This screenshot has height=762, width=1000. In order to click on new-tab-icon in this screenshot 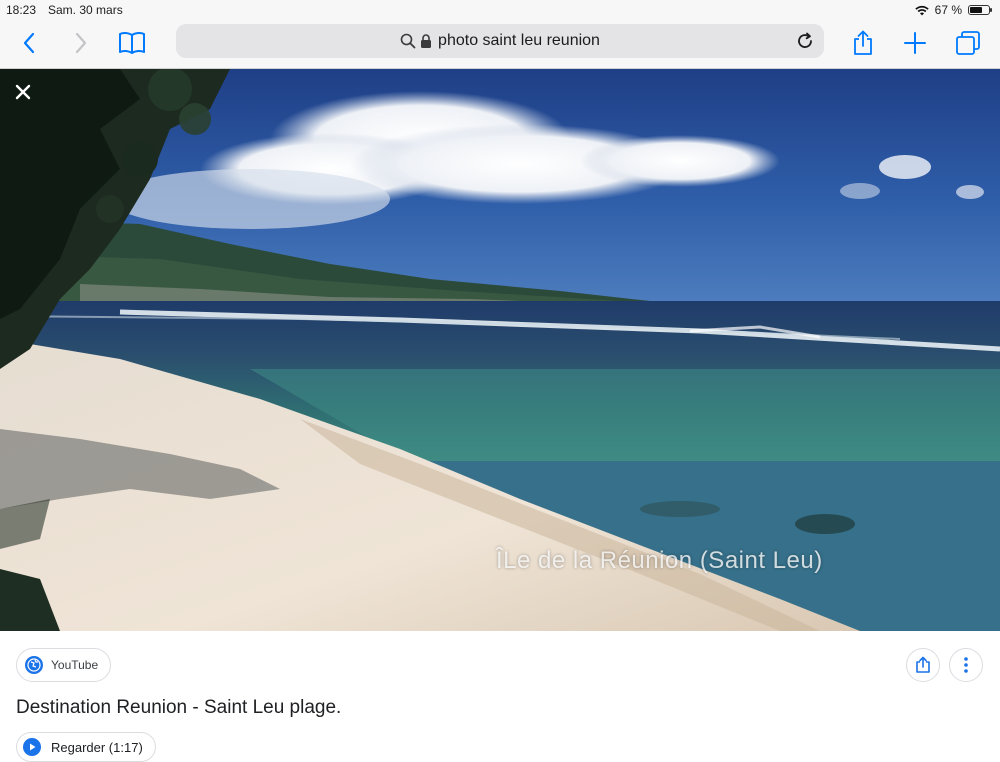, I will do `click(915, 43)`.